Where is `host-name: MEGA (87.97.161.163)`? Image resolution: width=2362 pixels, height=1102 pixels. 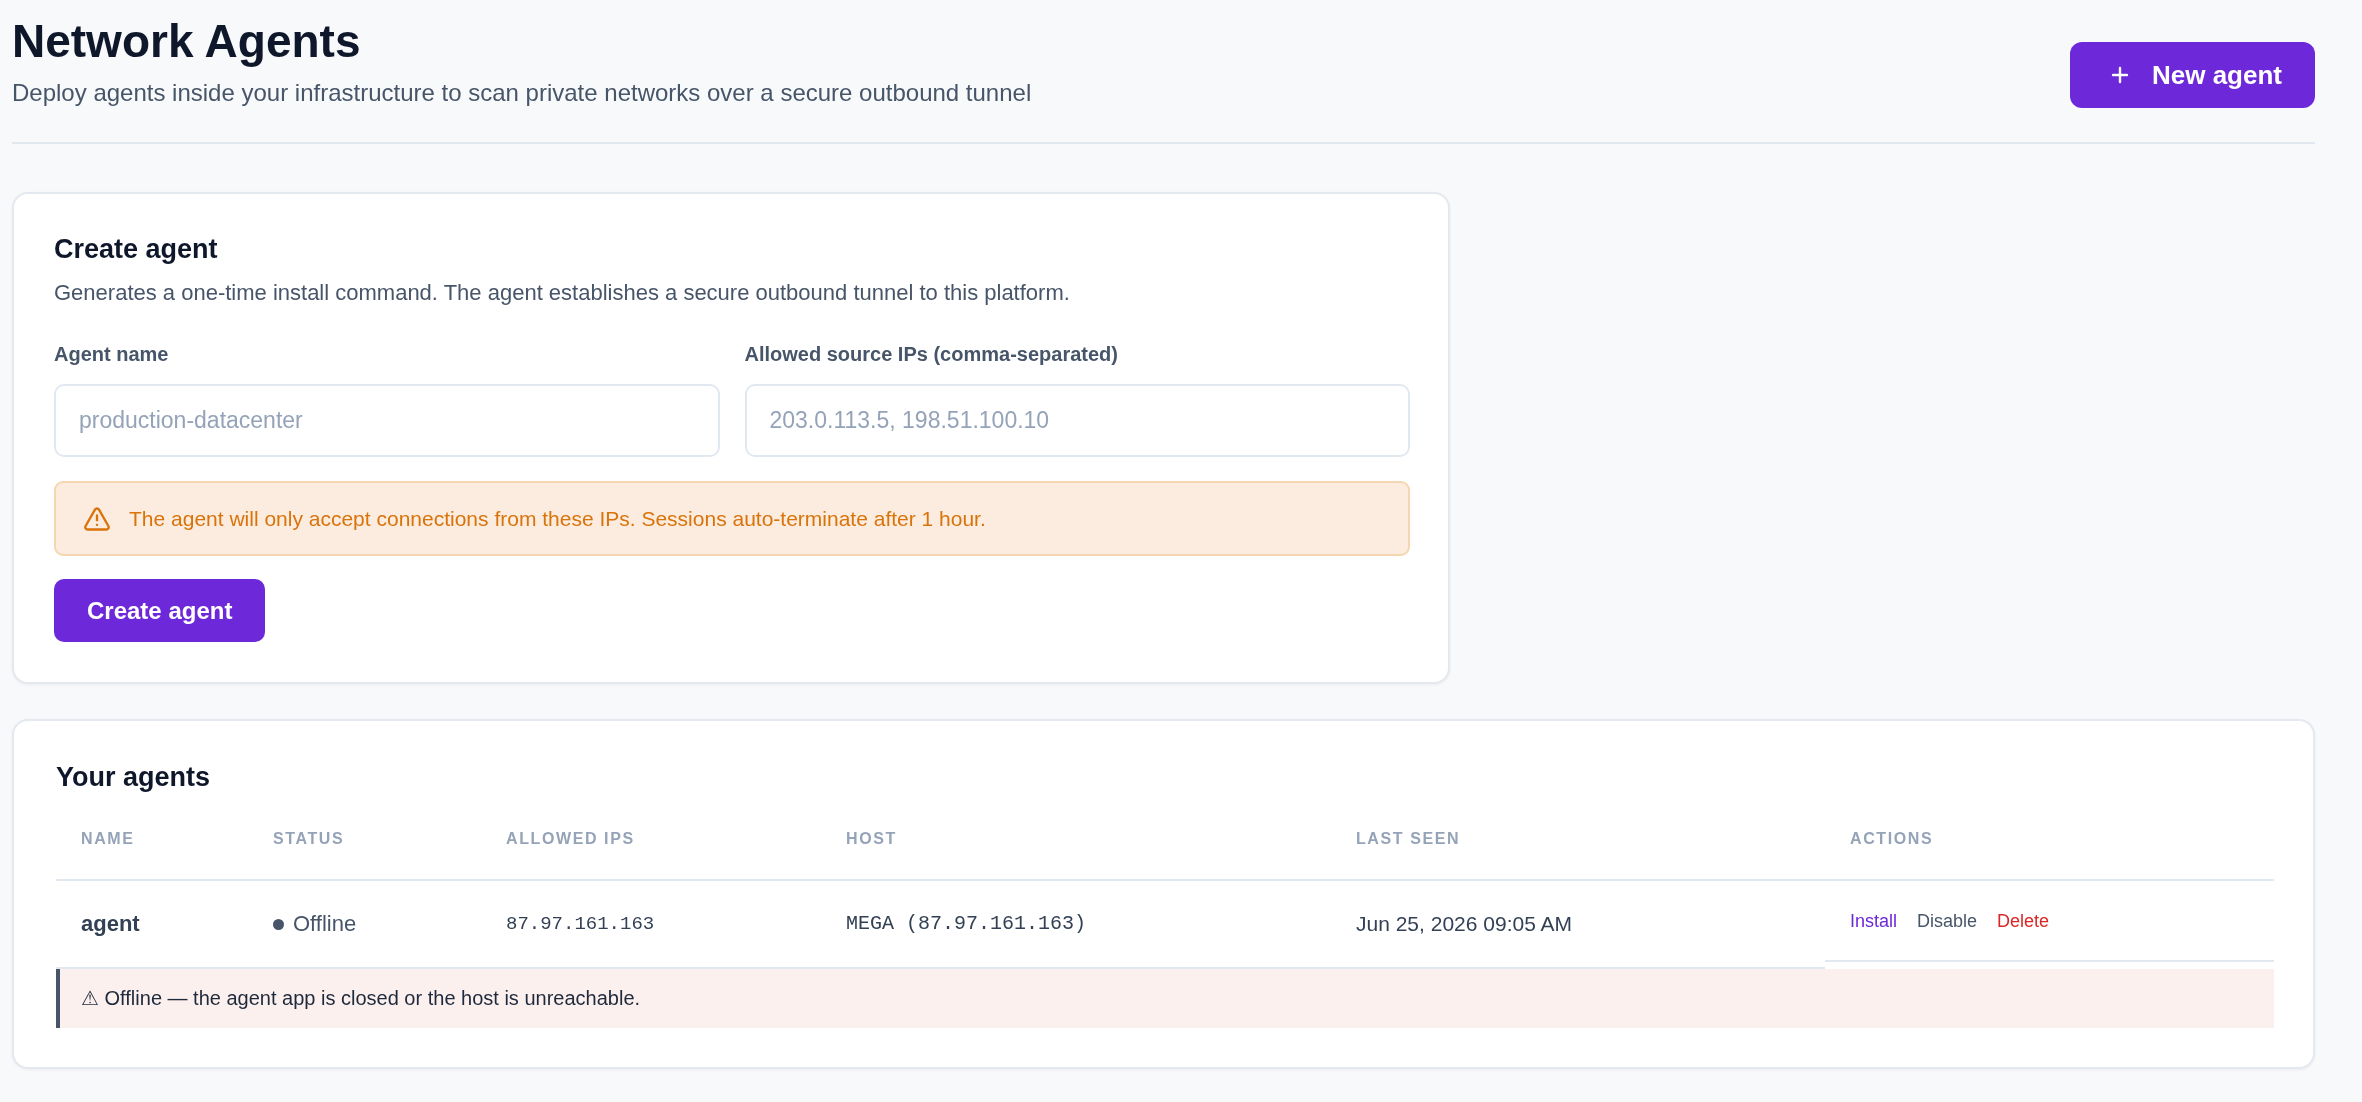 host-name: MEGA (87.97.161.163) is located at coordinates (966, 924).